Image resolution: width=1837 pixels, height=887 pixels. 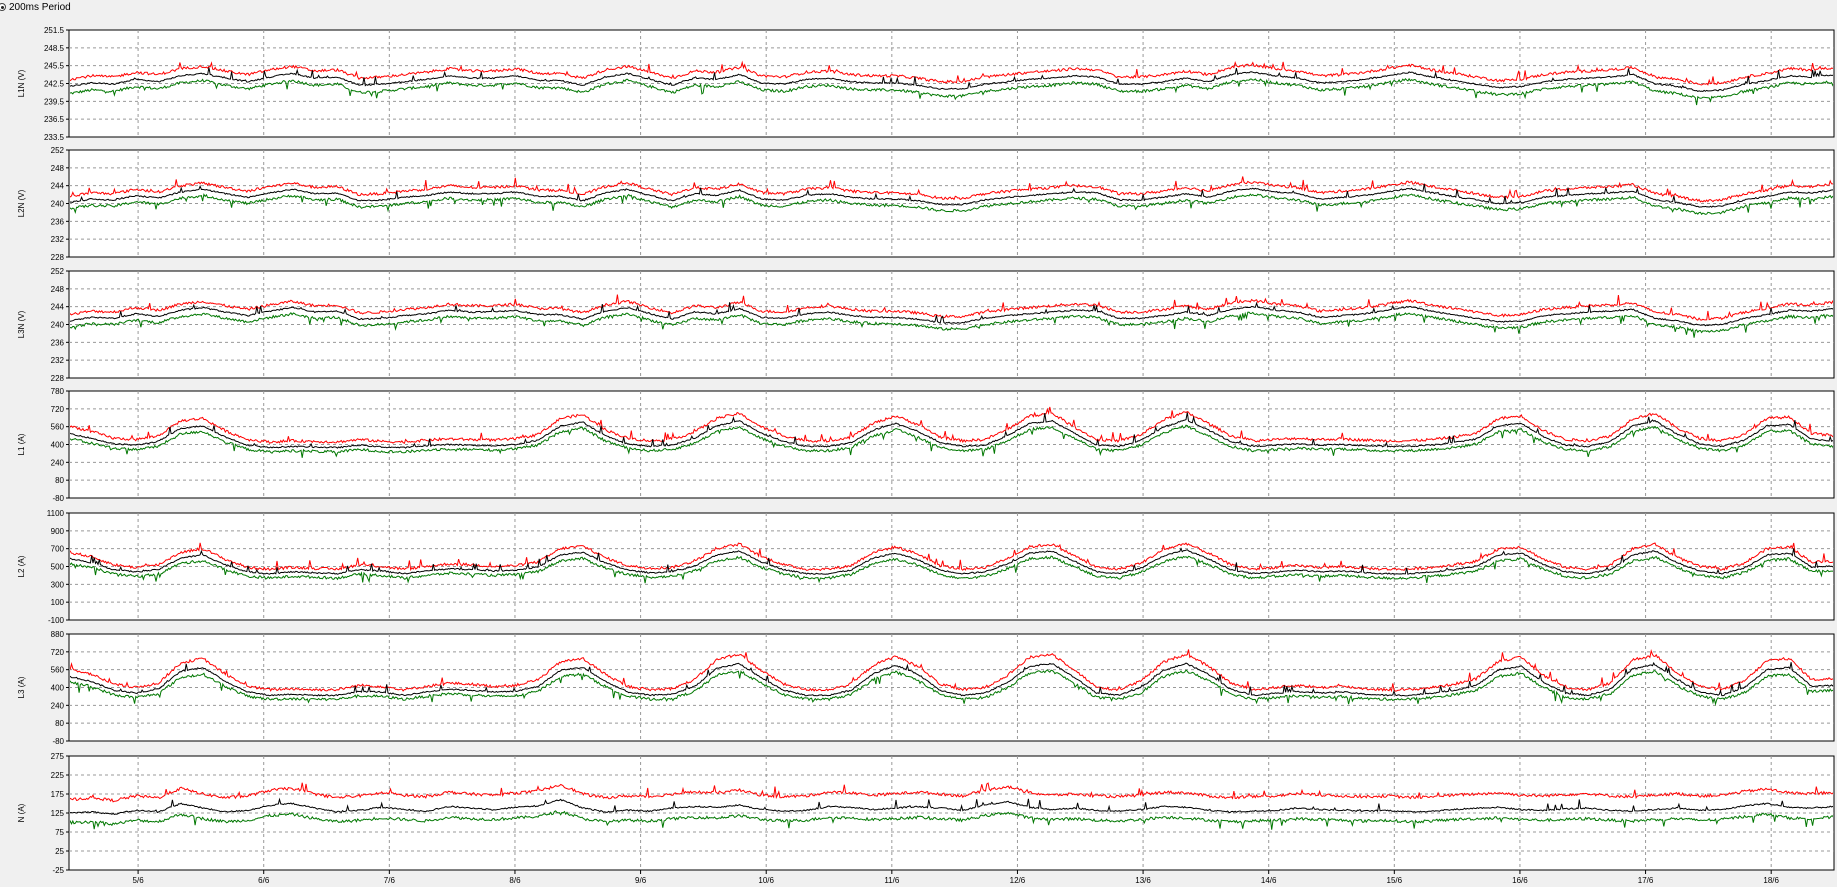 I want to click on panel-2: 252 248 244 240 236 232 228 L2N (V), so click(x=926, y=204).